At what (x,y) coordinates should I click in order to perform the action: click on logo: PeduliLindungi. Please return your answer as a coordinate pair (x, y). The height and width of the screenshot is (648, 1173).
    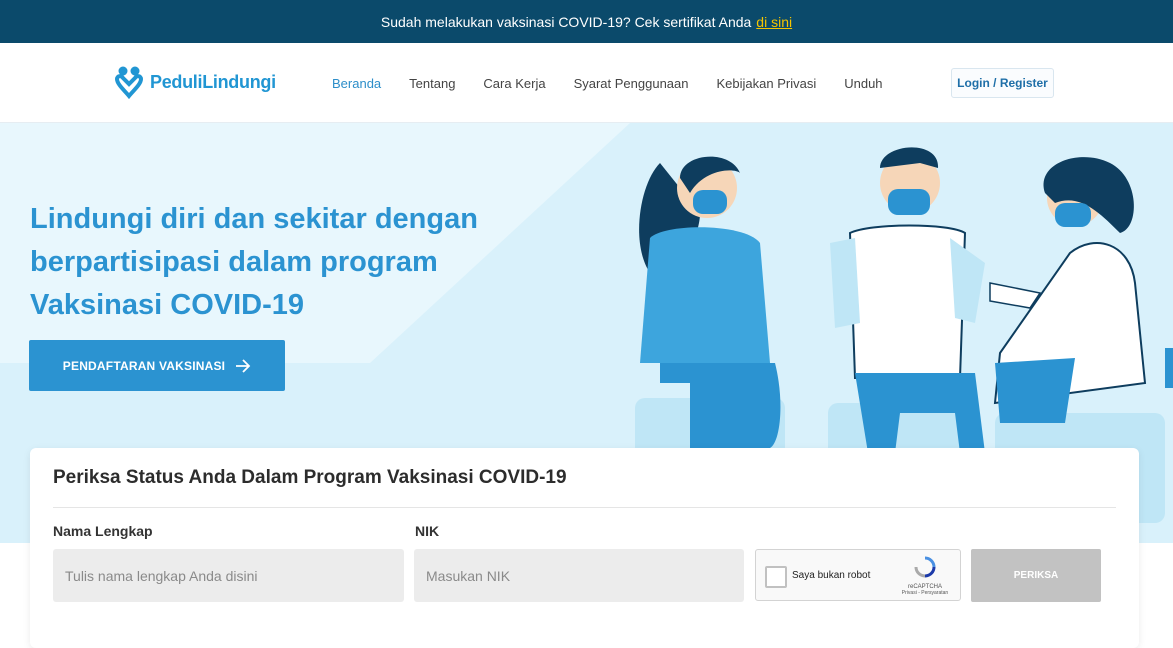
    Looking at the image, I should click on (195, 82).